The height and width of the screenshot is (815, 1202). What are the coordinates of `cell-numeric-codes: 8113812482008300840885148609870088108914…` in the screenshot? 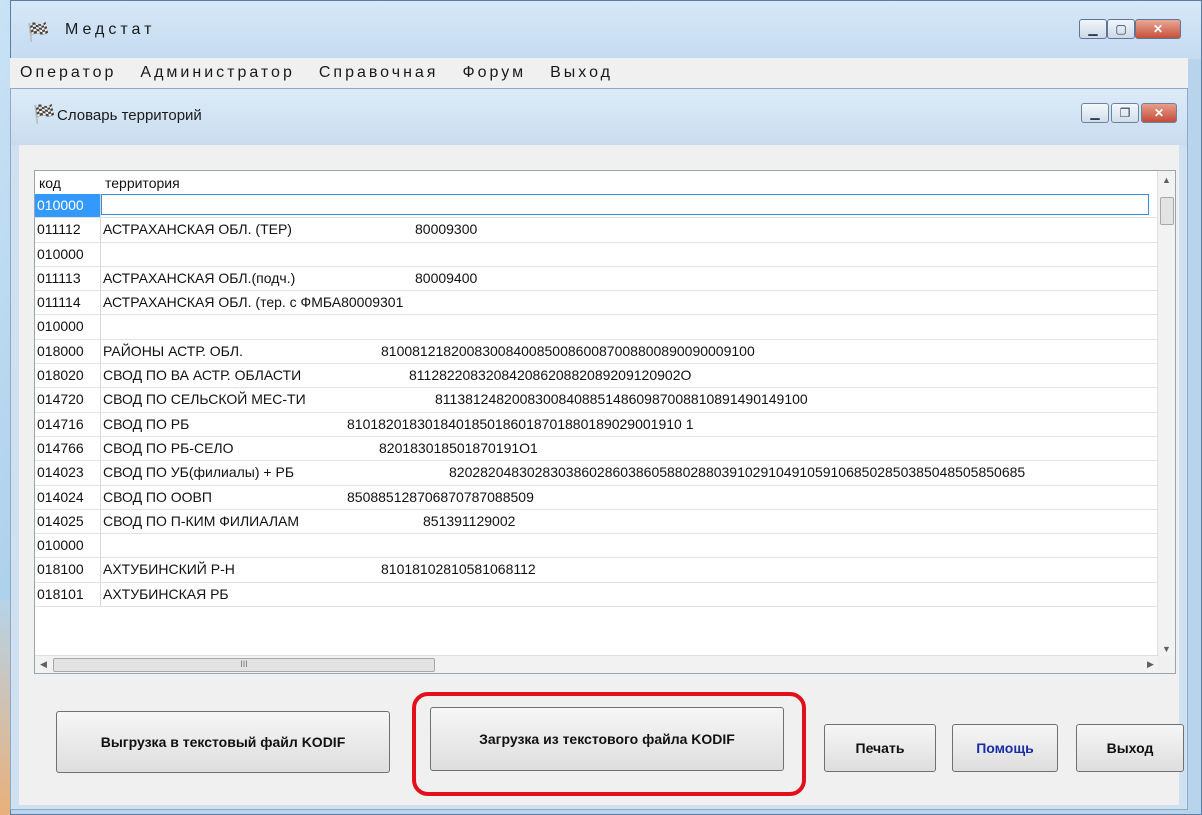 It's located at (621, 399).